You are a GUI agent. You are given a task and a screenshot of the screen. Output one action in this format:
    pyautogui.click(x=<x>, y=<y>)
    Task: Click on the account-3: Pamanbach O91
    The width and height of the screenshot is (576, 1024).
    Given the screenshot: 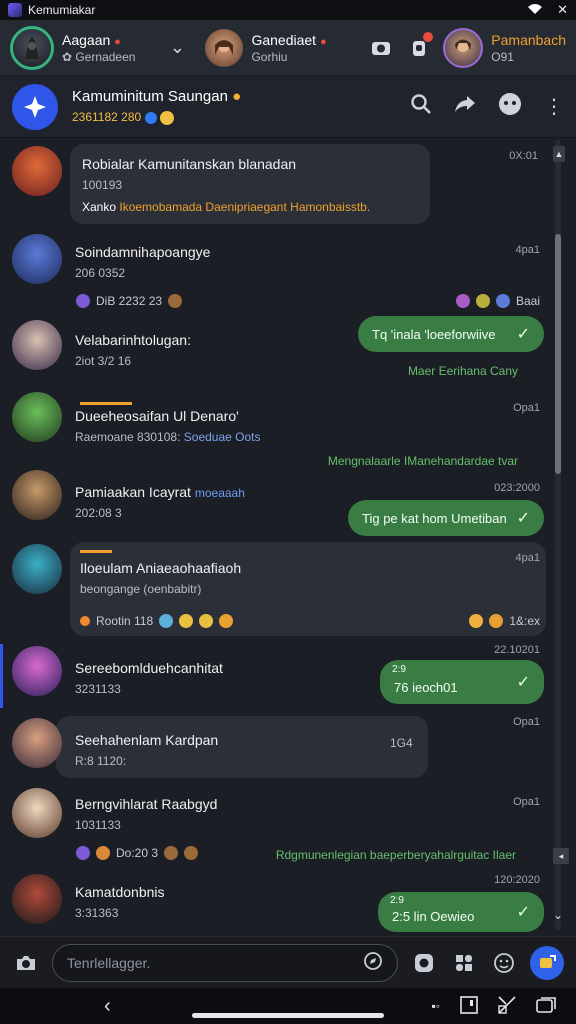 What is the action you would take?
    pyautogui.click(x=504, y=47)
    